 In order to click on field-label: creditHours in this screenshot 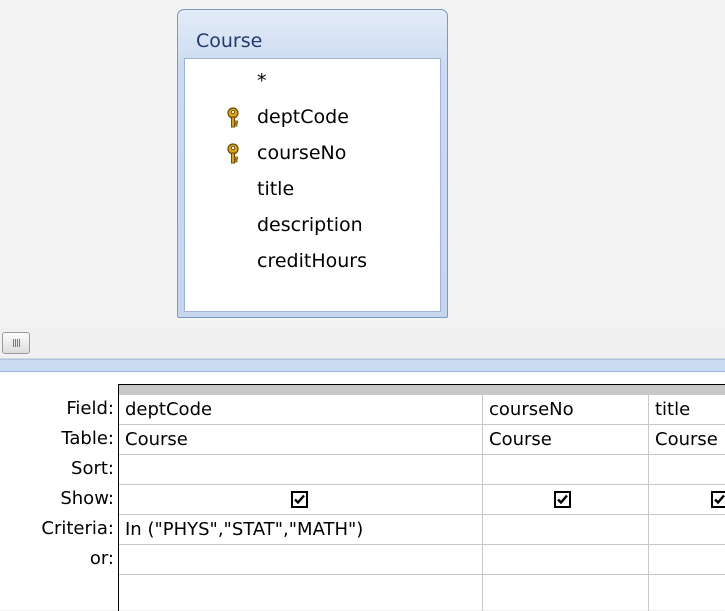, I will do `click(312, 261)`.